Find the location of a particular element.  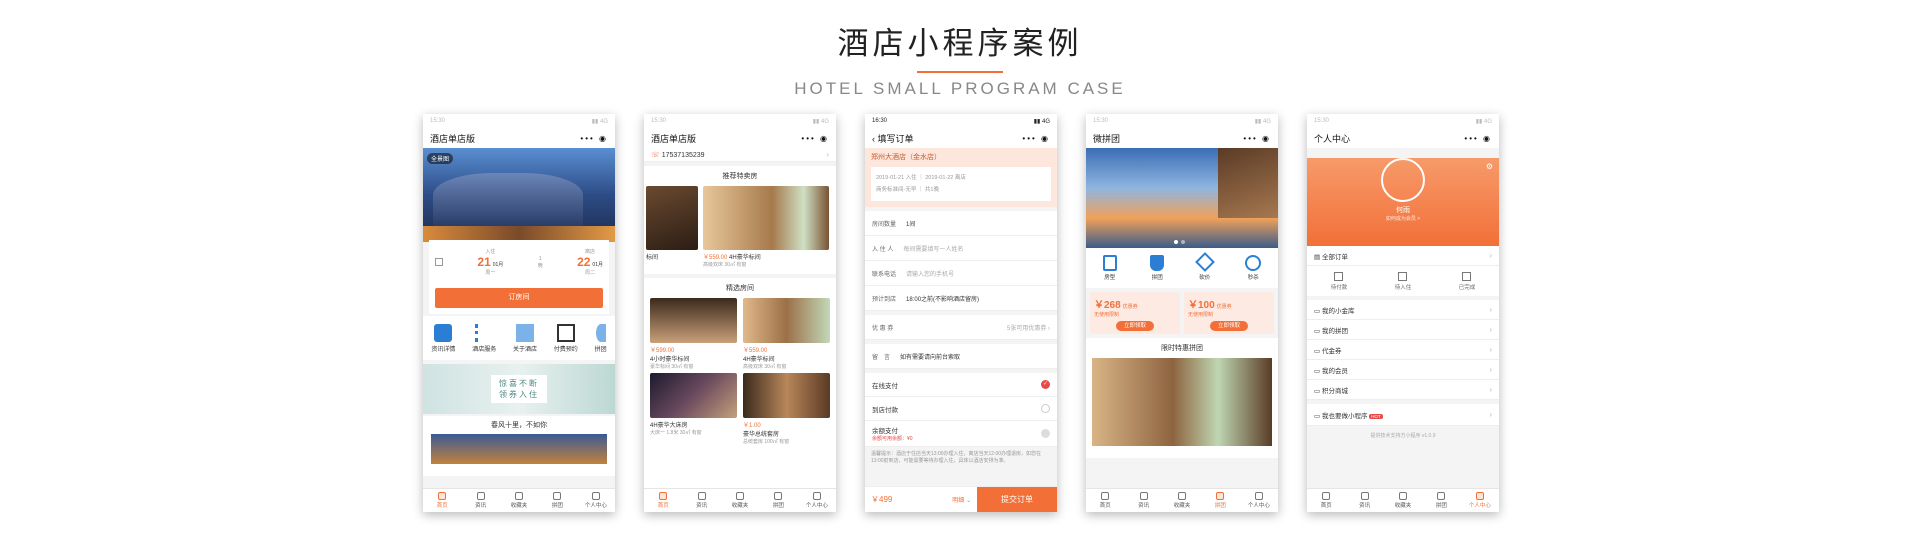

chevron-right-icon: › is located at coordinates (827, 154).